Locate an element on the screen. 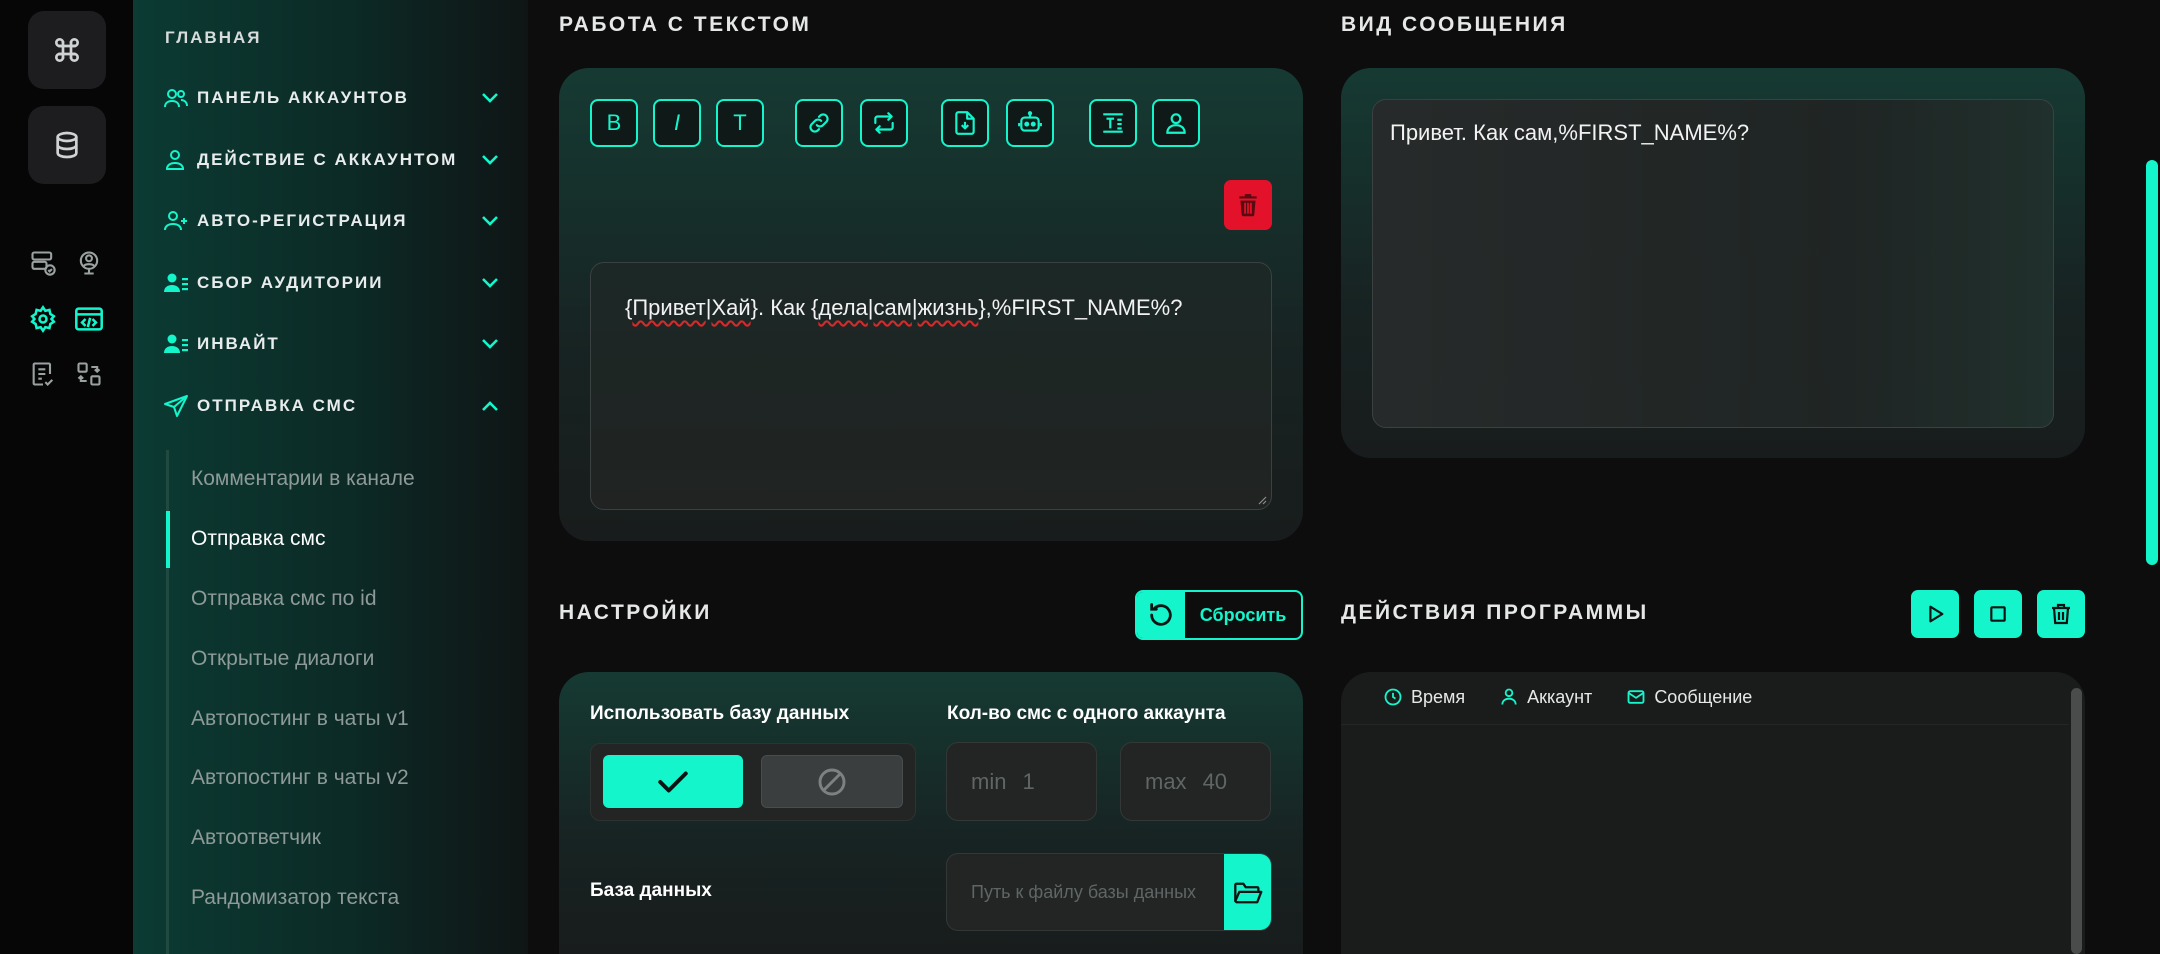 This screenshot has height=954, width=2160. log-column-account: Аккаунт is located at coordinates (1545, 697).